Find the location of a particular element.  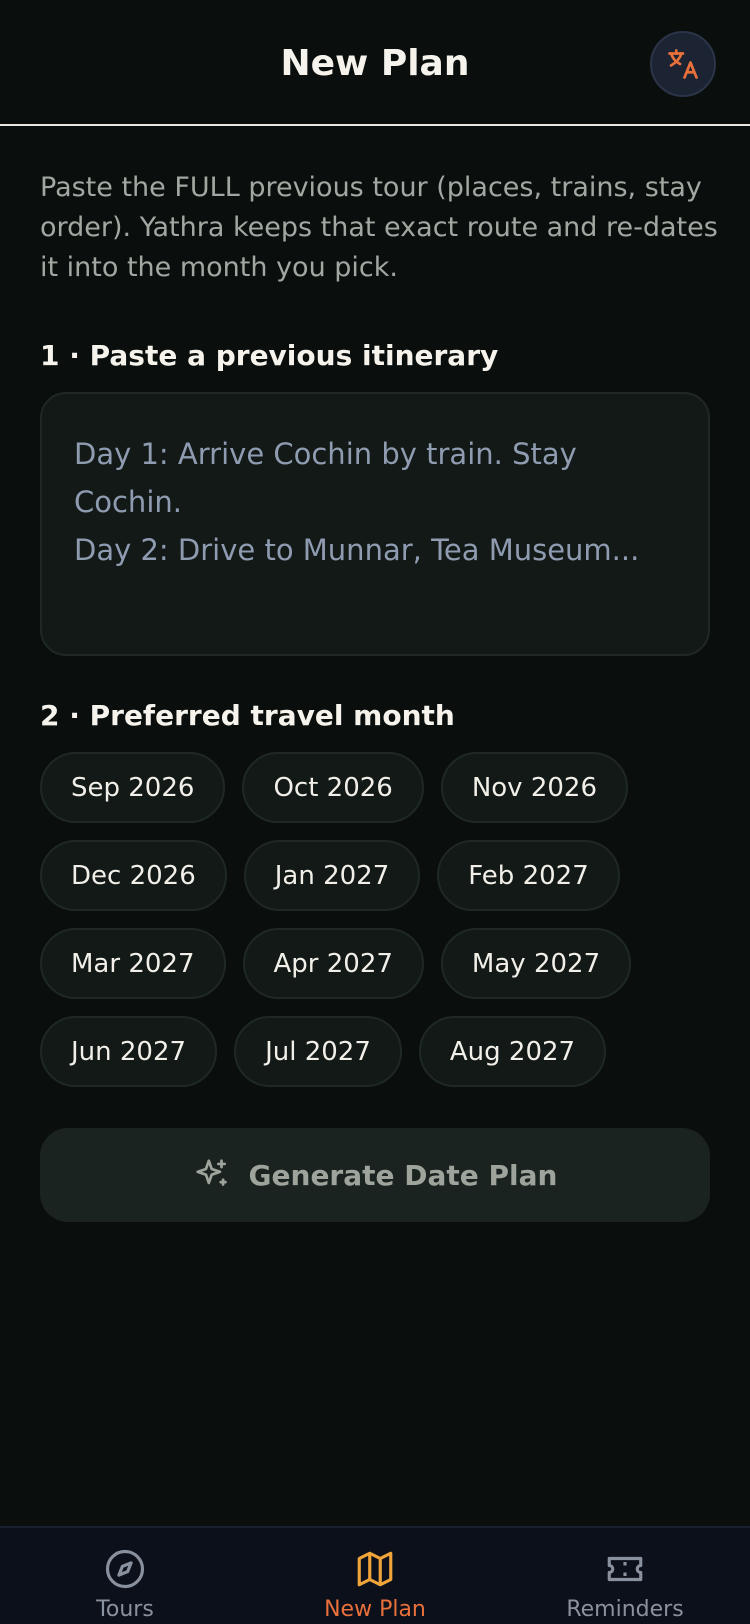

bottom-navigation: Tours New Plan Reminders is located at coordinates (375, 1575).